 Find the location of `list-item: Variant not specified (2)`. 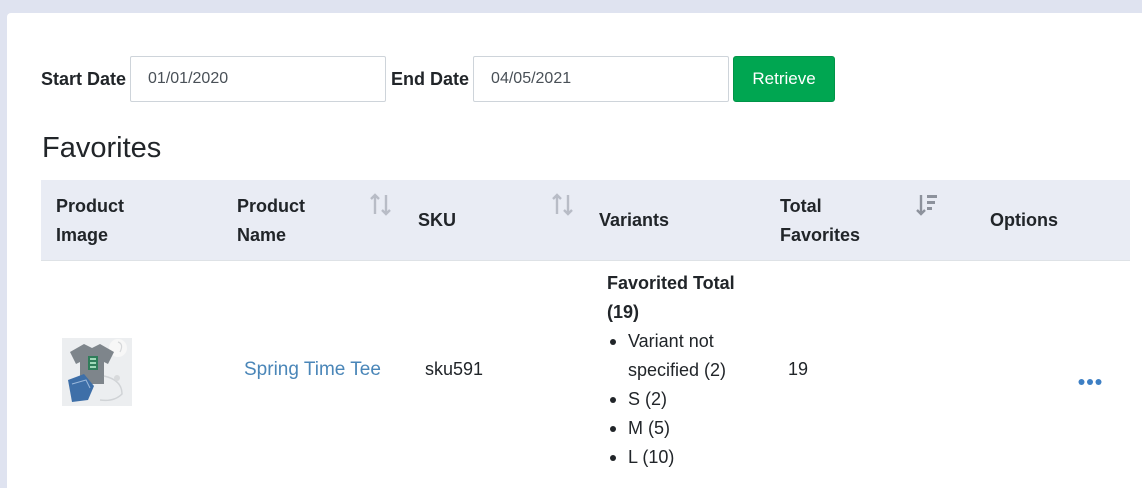

list-item: Variant not specified (2) is located at coordinates (682, 356).